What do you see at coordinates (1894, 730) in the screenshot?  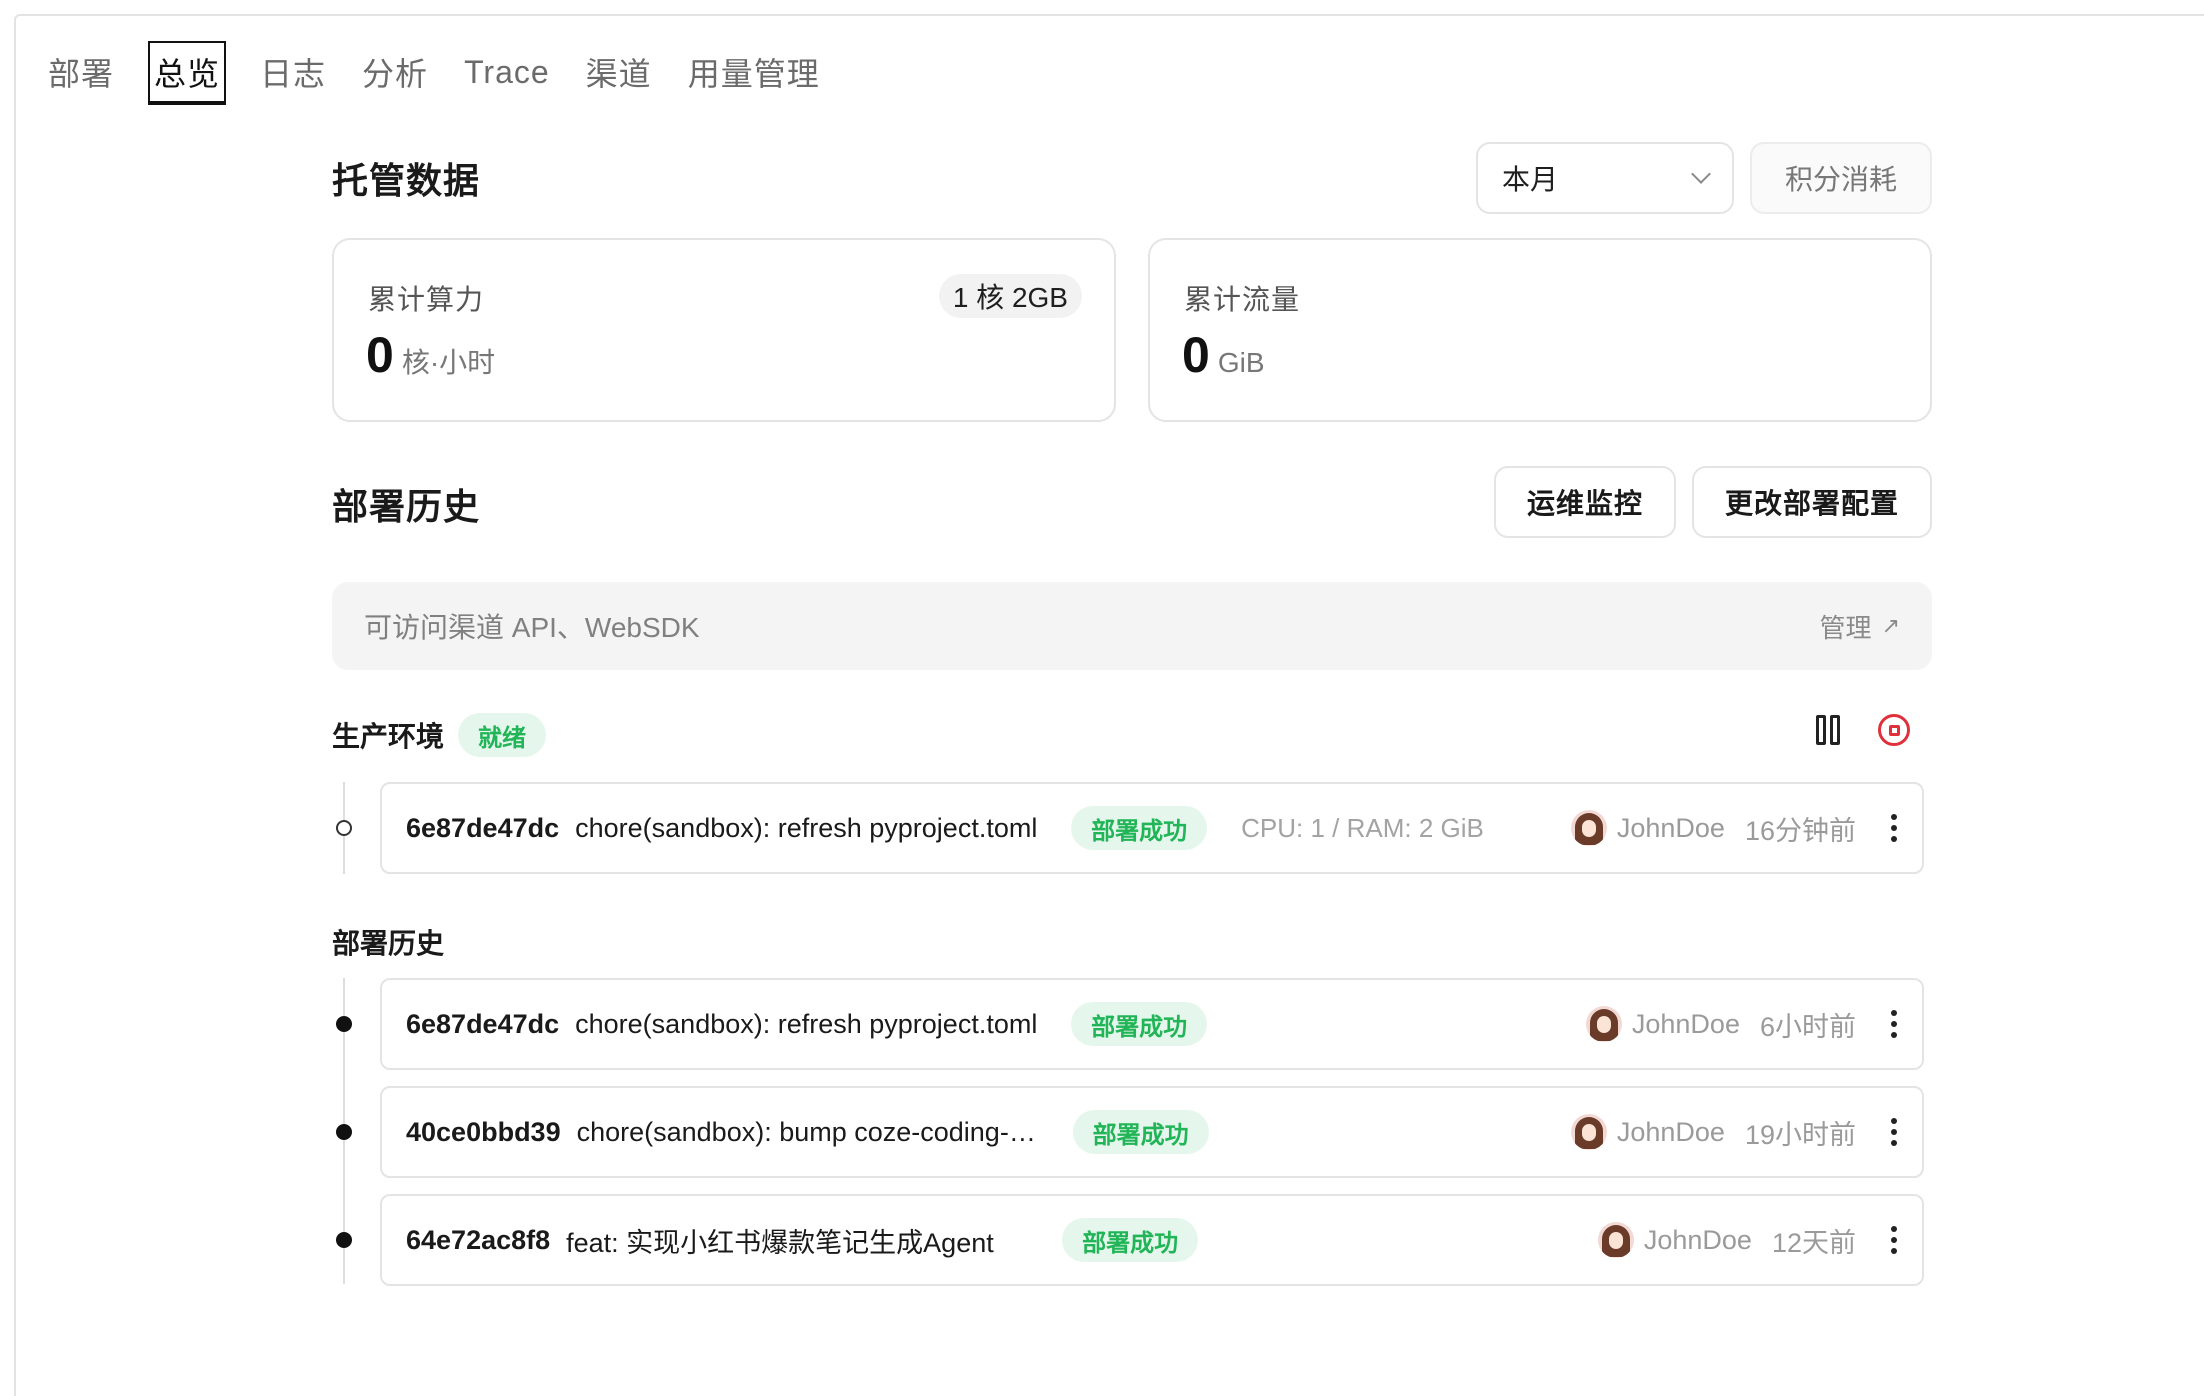 I see `stop-icon` at bounding box center [1894, 730].